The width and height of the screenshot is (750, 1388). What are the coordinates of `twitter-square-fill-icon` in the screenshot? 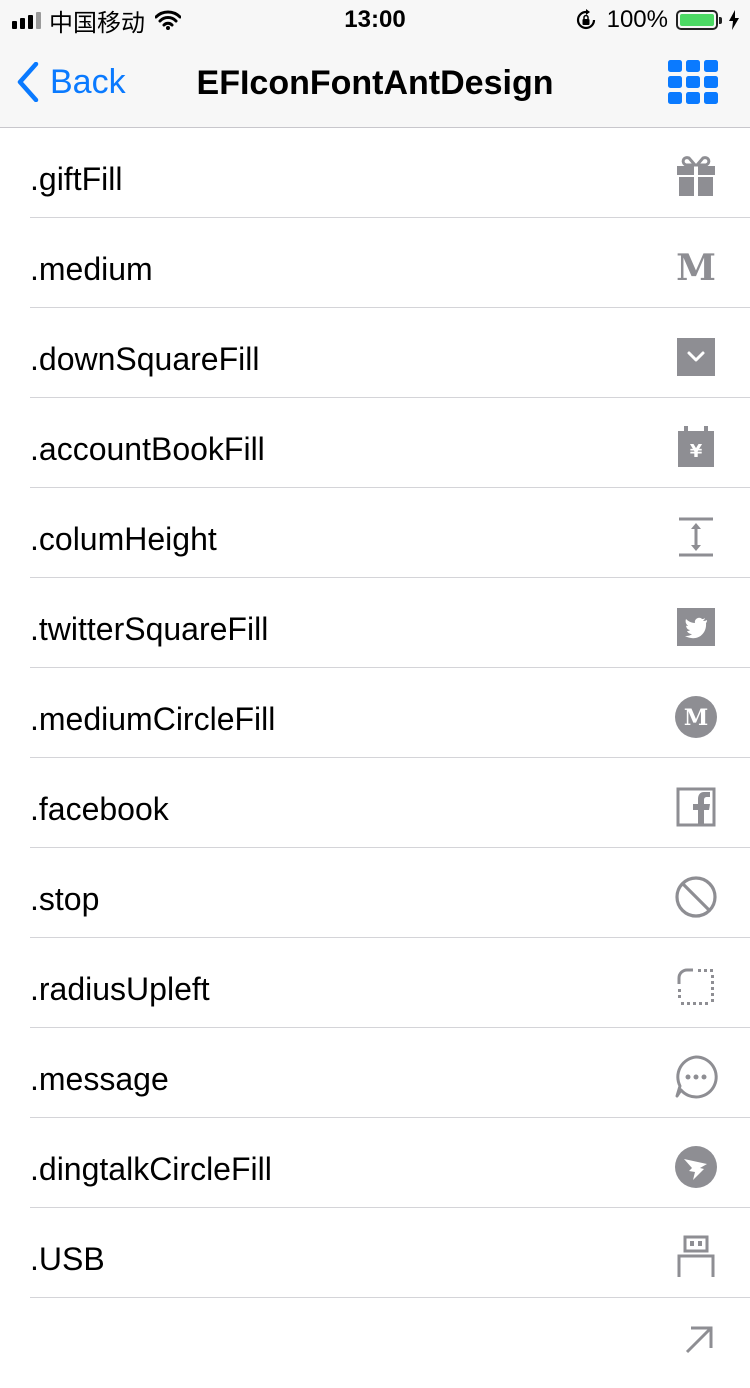 It's located at (696, 627).